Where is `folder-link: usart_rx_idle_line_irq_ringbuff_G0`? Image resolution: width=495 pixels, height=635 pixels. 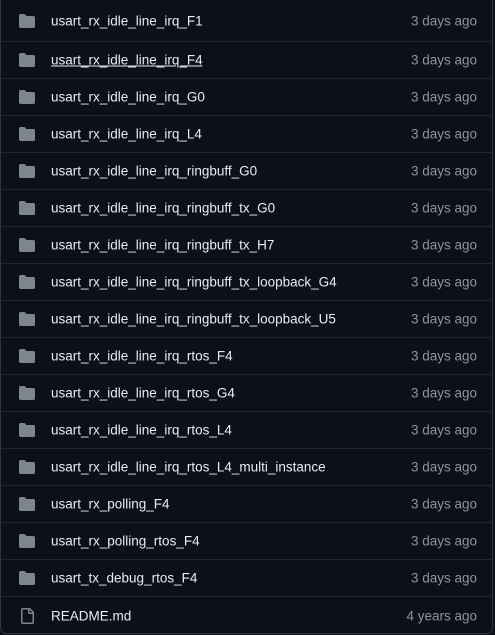
folder-link: usart_rx_idle_line_irq_ringbuff_G0 is located at coordinates (154, 171).